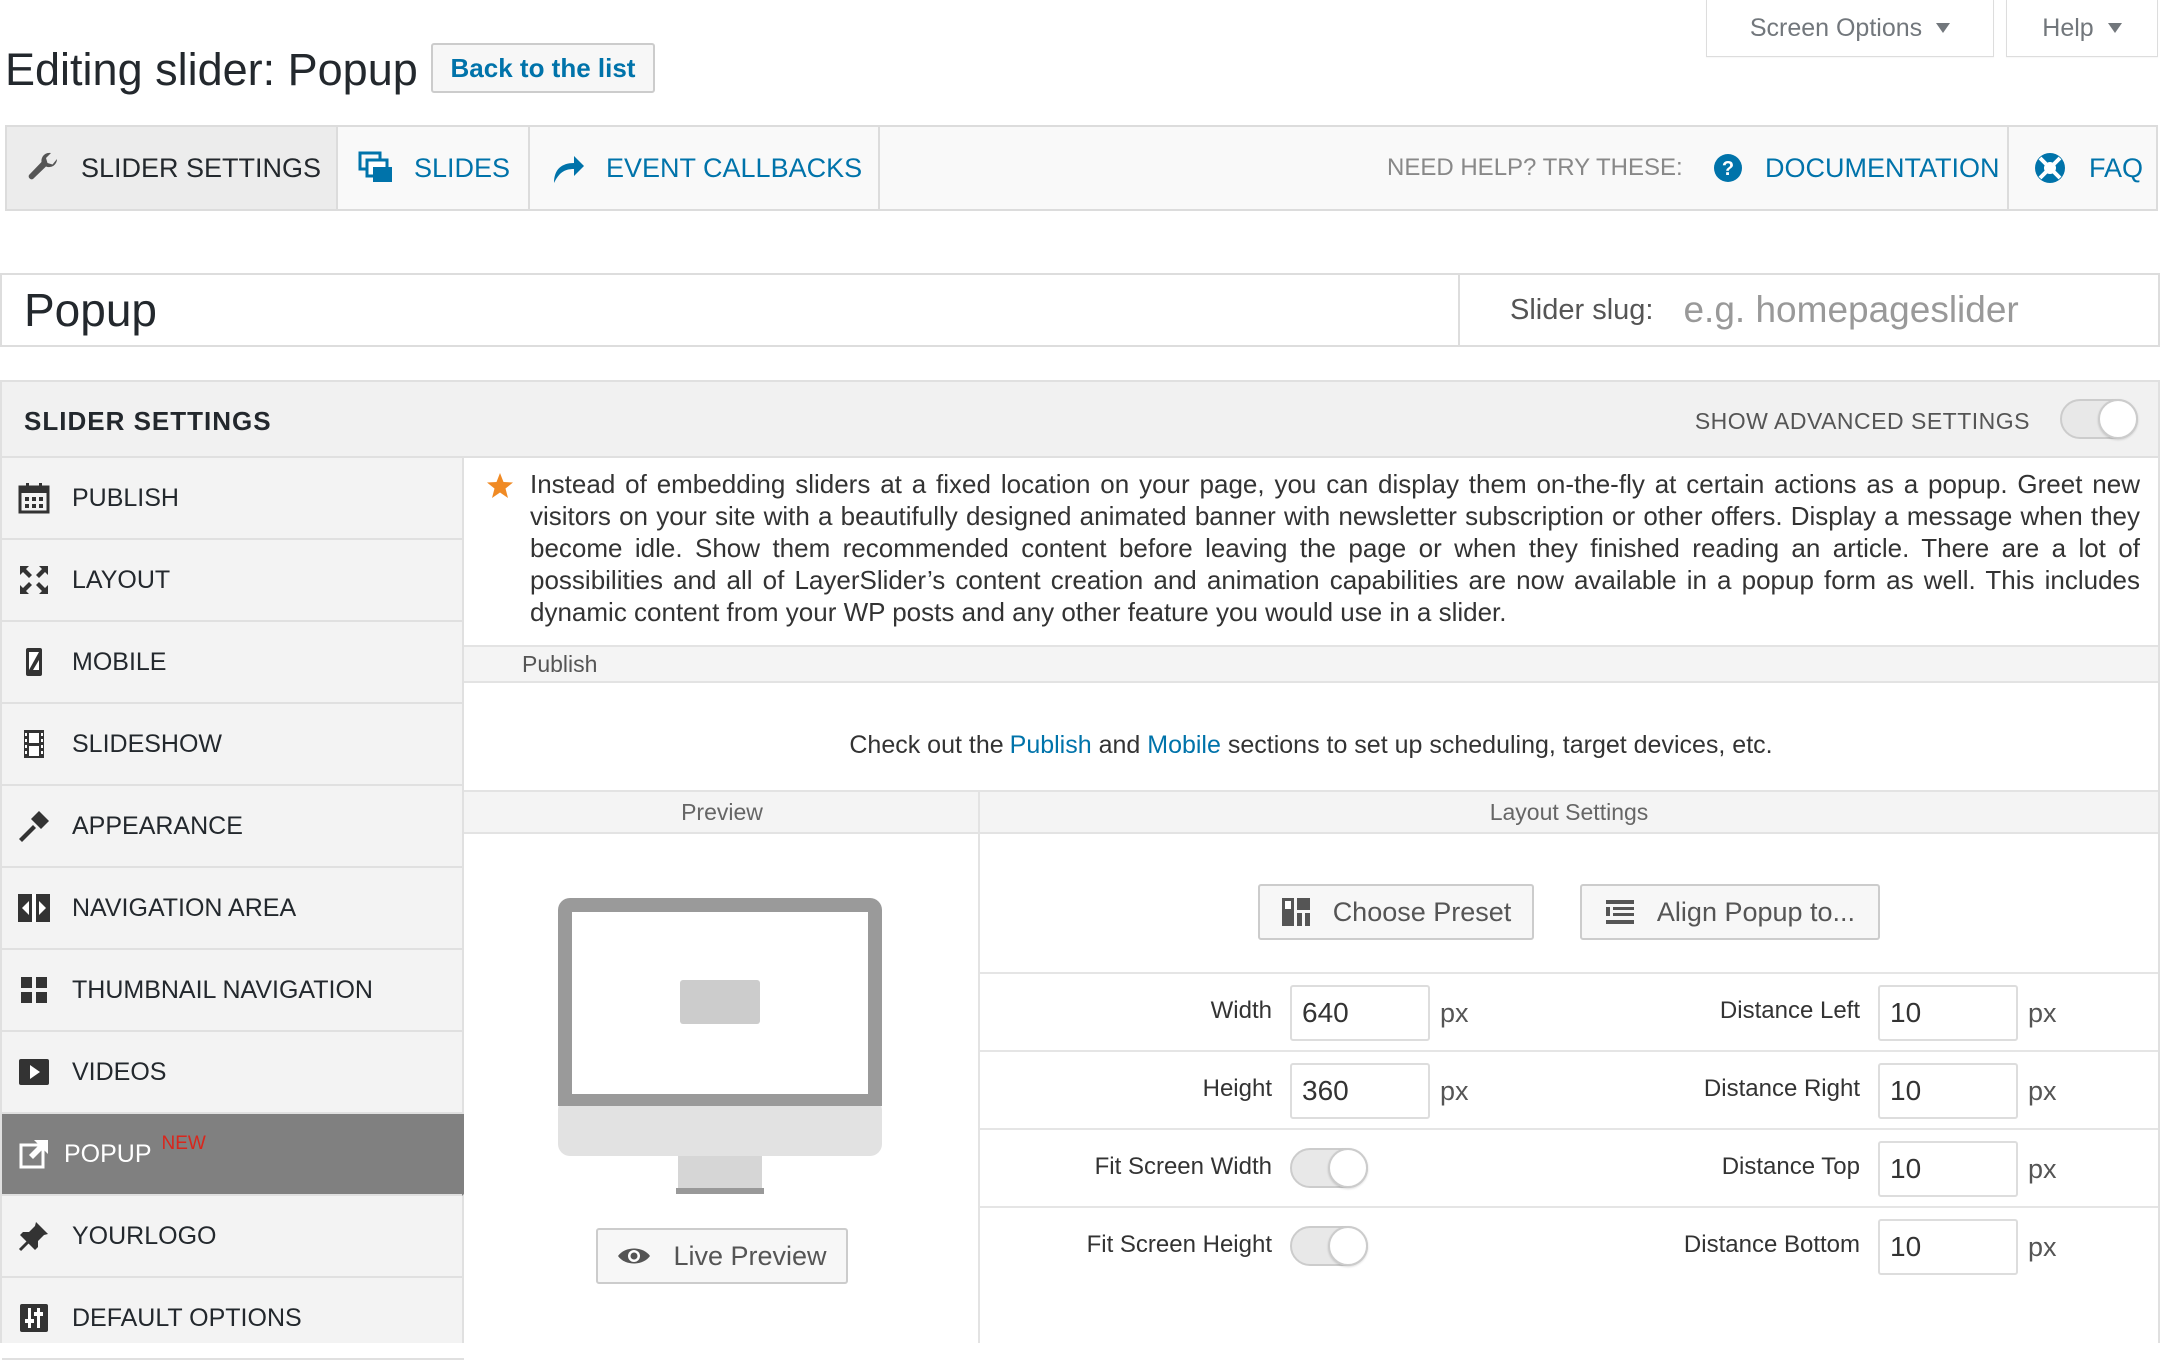 The height and width of the screenshot is (1360, 2160). What do you see at coordinates (2042, 1169) in the screenshot?
I see `distance-top-unit: px` at bounding box center [2042, 1169].